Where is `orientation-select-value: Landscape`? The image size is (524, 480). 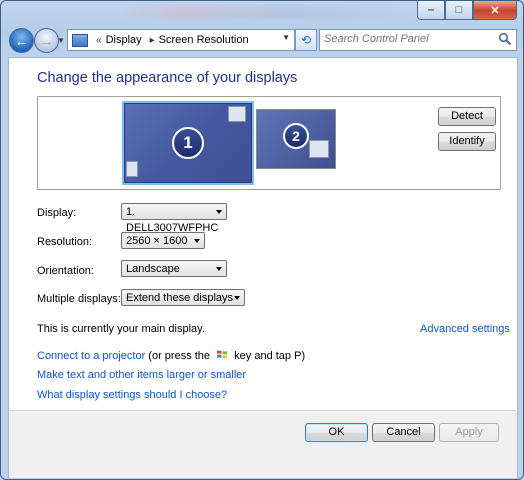
orientation-select-value: Landscape is located at coordinates (153, 269).